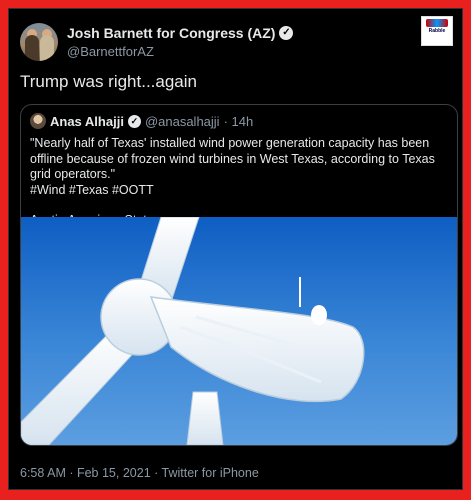 The height and width of the screenshot is (500, 471). Describe the element at coordinates (38, 121) in the screenshot. I see `quoted-author-avatar` at that location.